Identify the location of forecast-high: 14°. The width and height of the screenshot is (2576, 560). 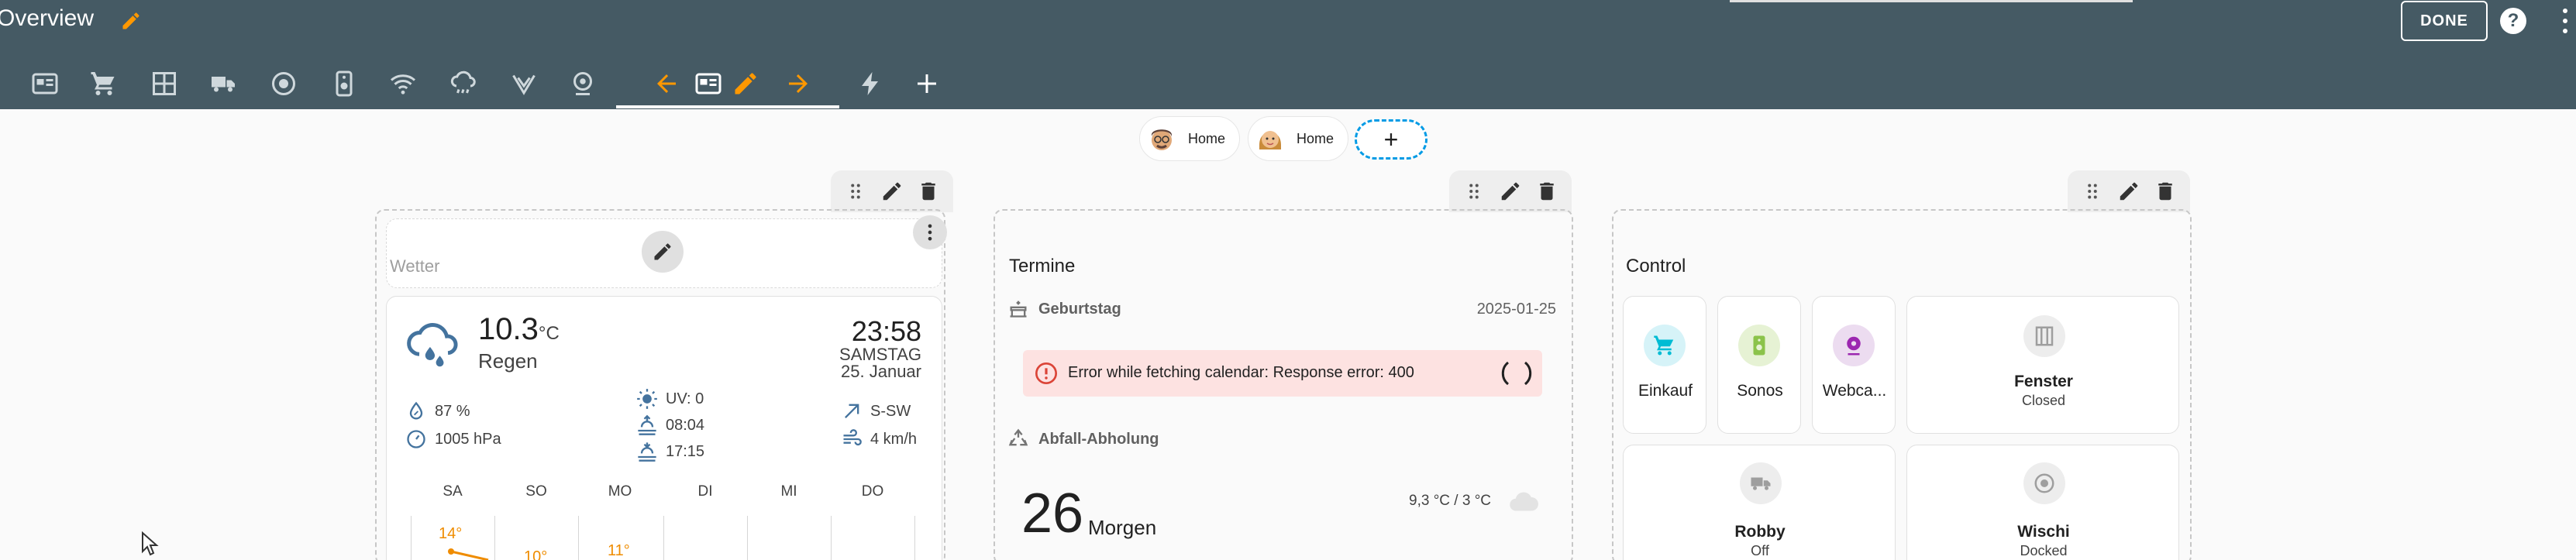
(451, 533).